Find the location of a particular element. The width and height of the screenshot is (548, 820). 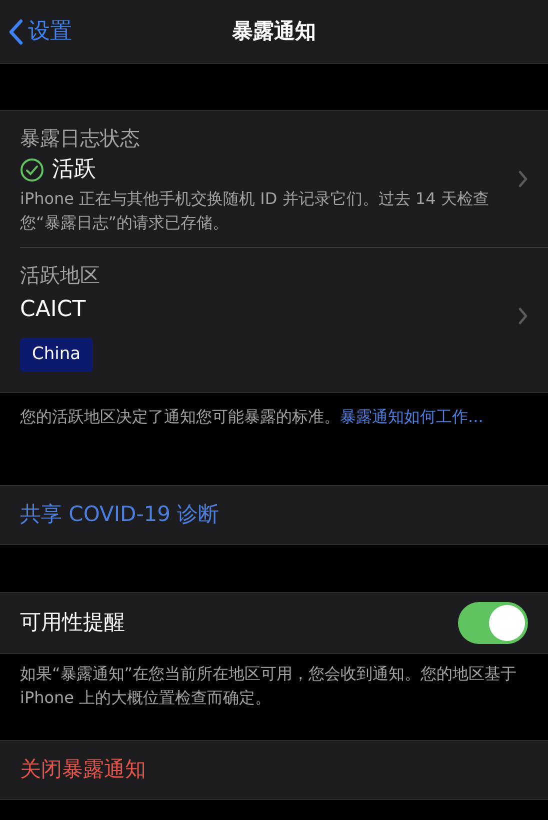

region-value: CAICT is located at coordinates (53, 310).